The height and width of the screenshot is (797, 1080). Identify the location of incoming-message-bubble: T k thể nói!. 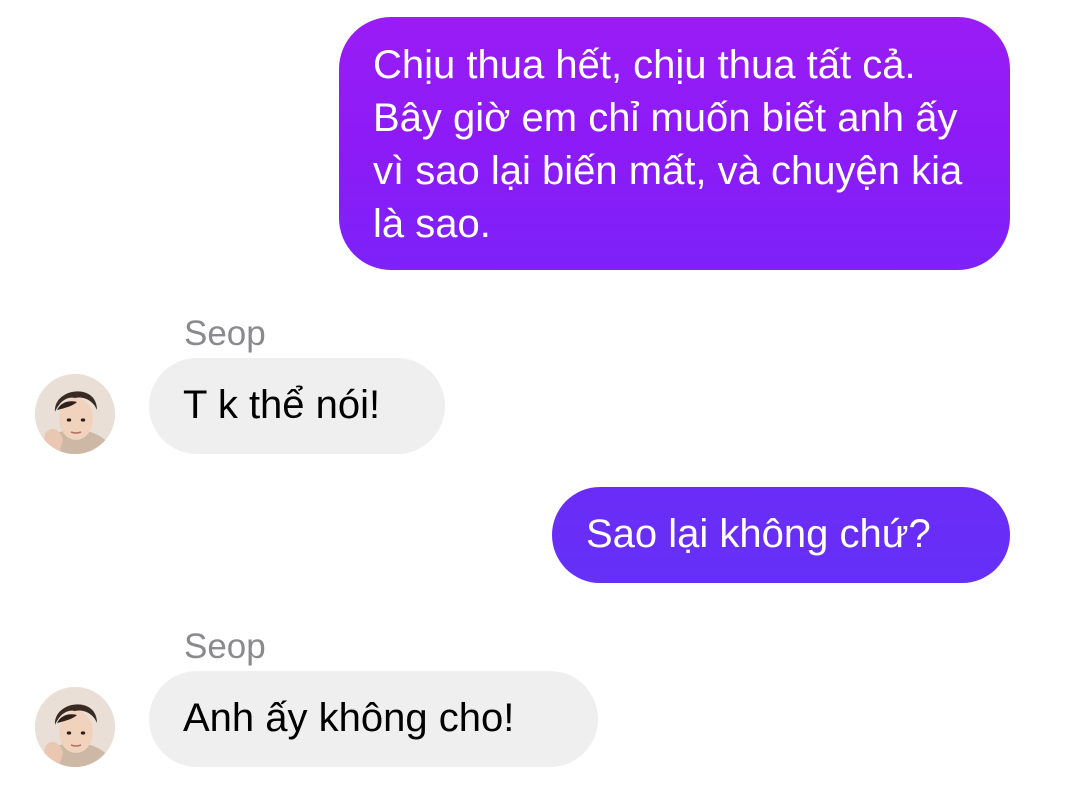
(297, 406).